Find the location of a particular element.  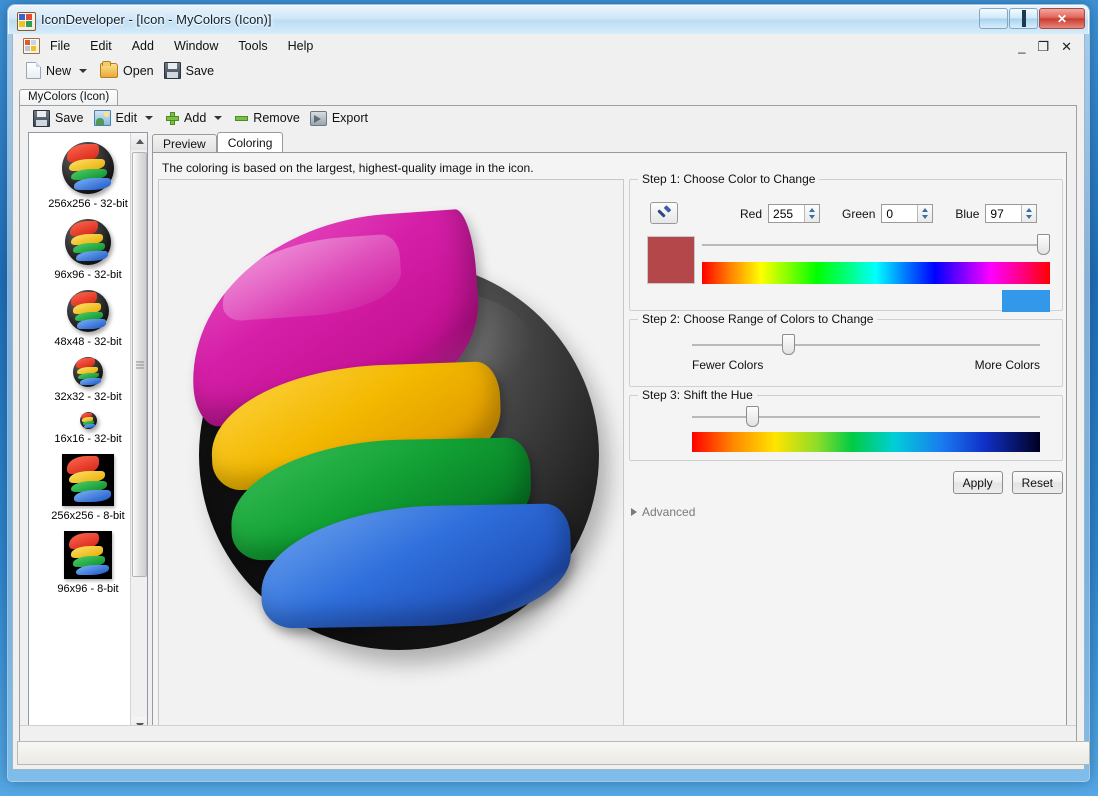

green-minus-icon is located at coordinates (242, 118).